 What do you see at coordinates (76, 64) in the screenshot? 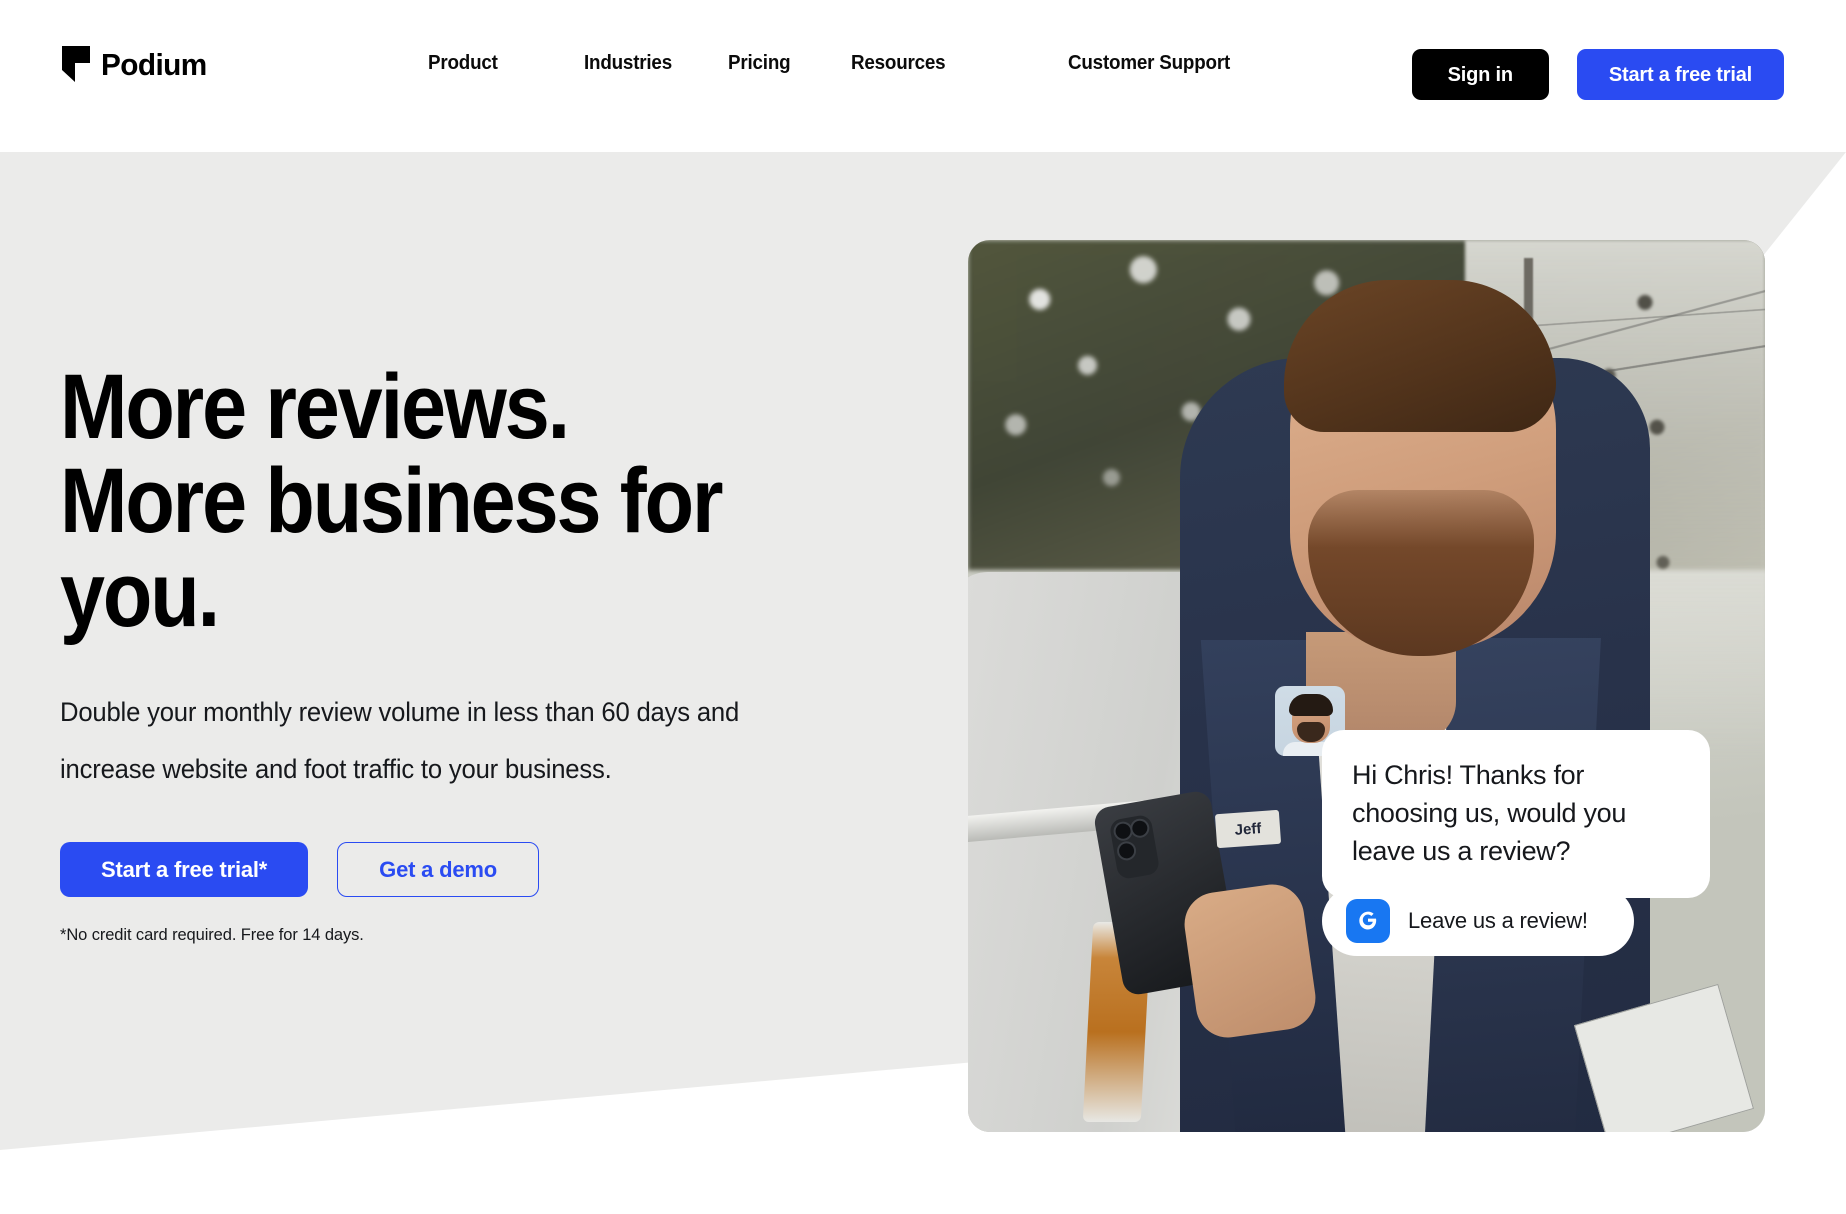
I see `podium-flag-icon` at bounding box center [76, 64].